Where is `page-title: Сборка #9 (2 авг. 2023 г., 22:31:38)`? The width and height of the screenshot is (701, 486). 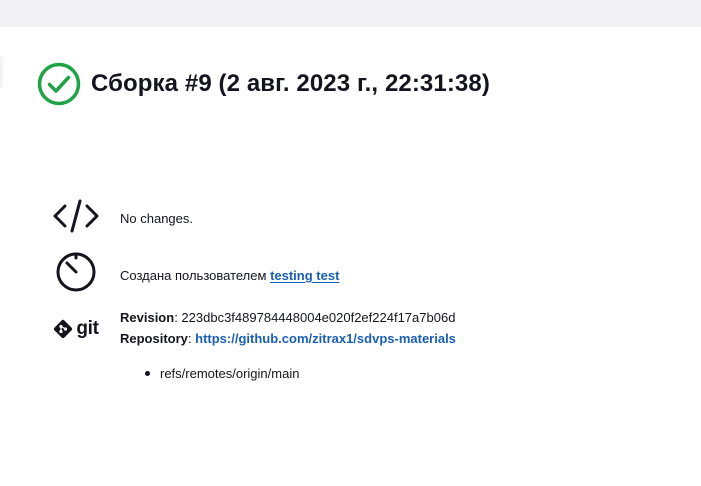
page-title: Сборка #9 (2 авг. 2023 г., 22:31:38) is located at coordinates (290, 83).